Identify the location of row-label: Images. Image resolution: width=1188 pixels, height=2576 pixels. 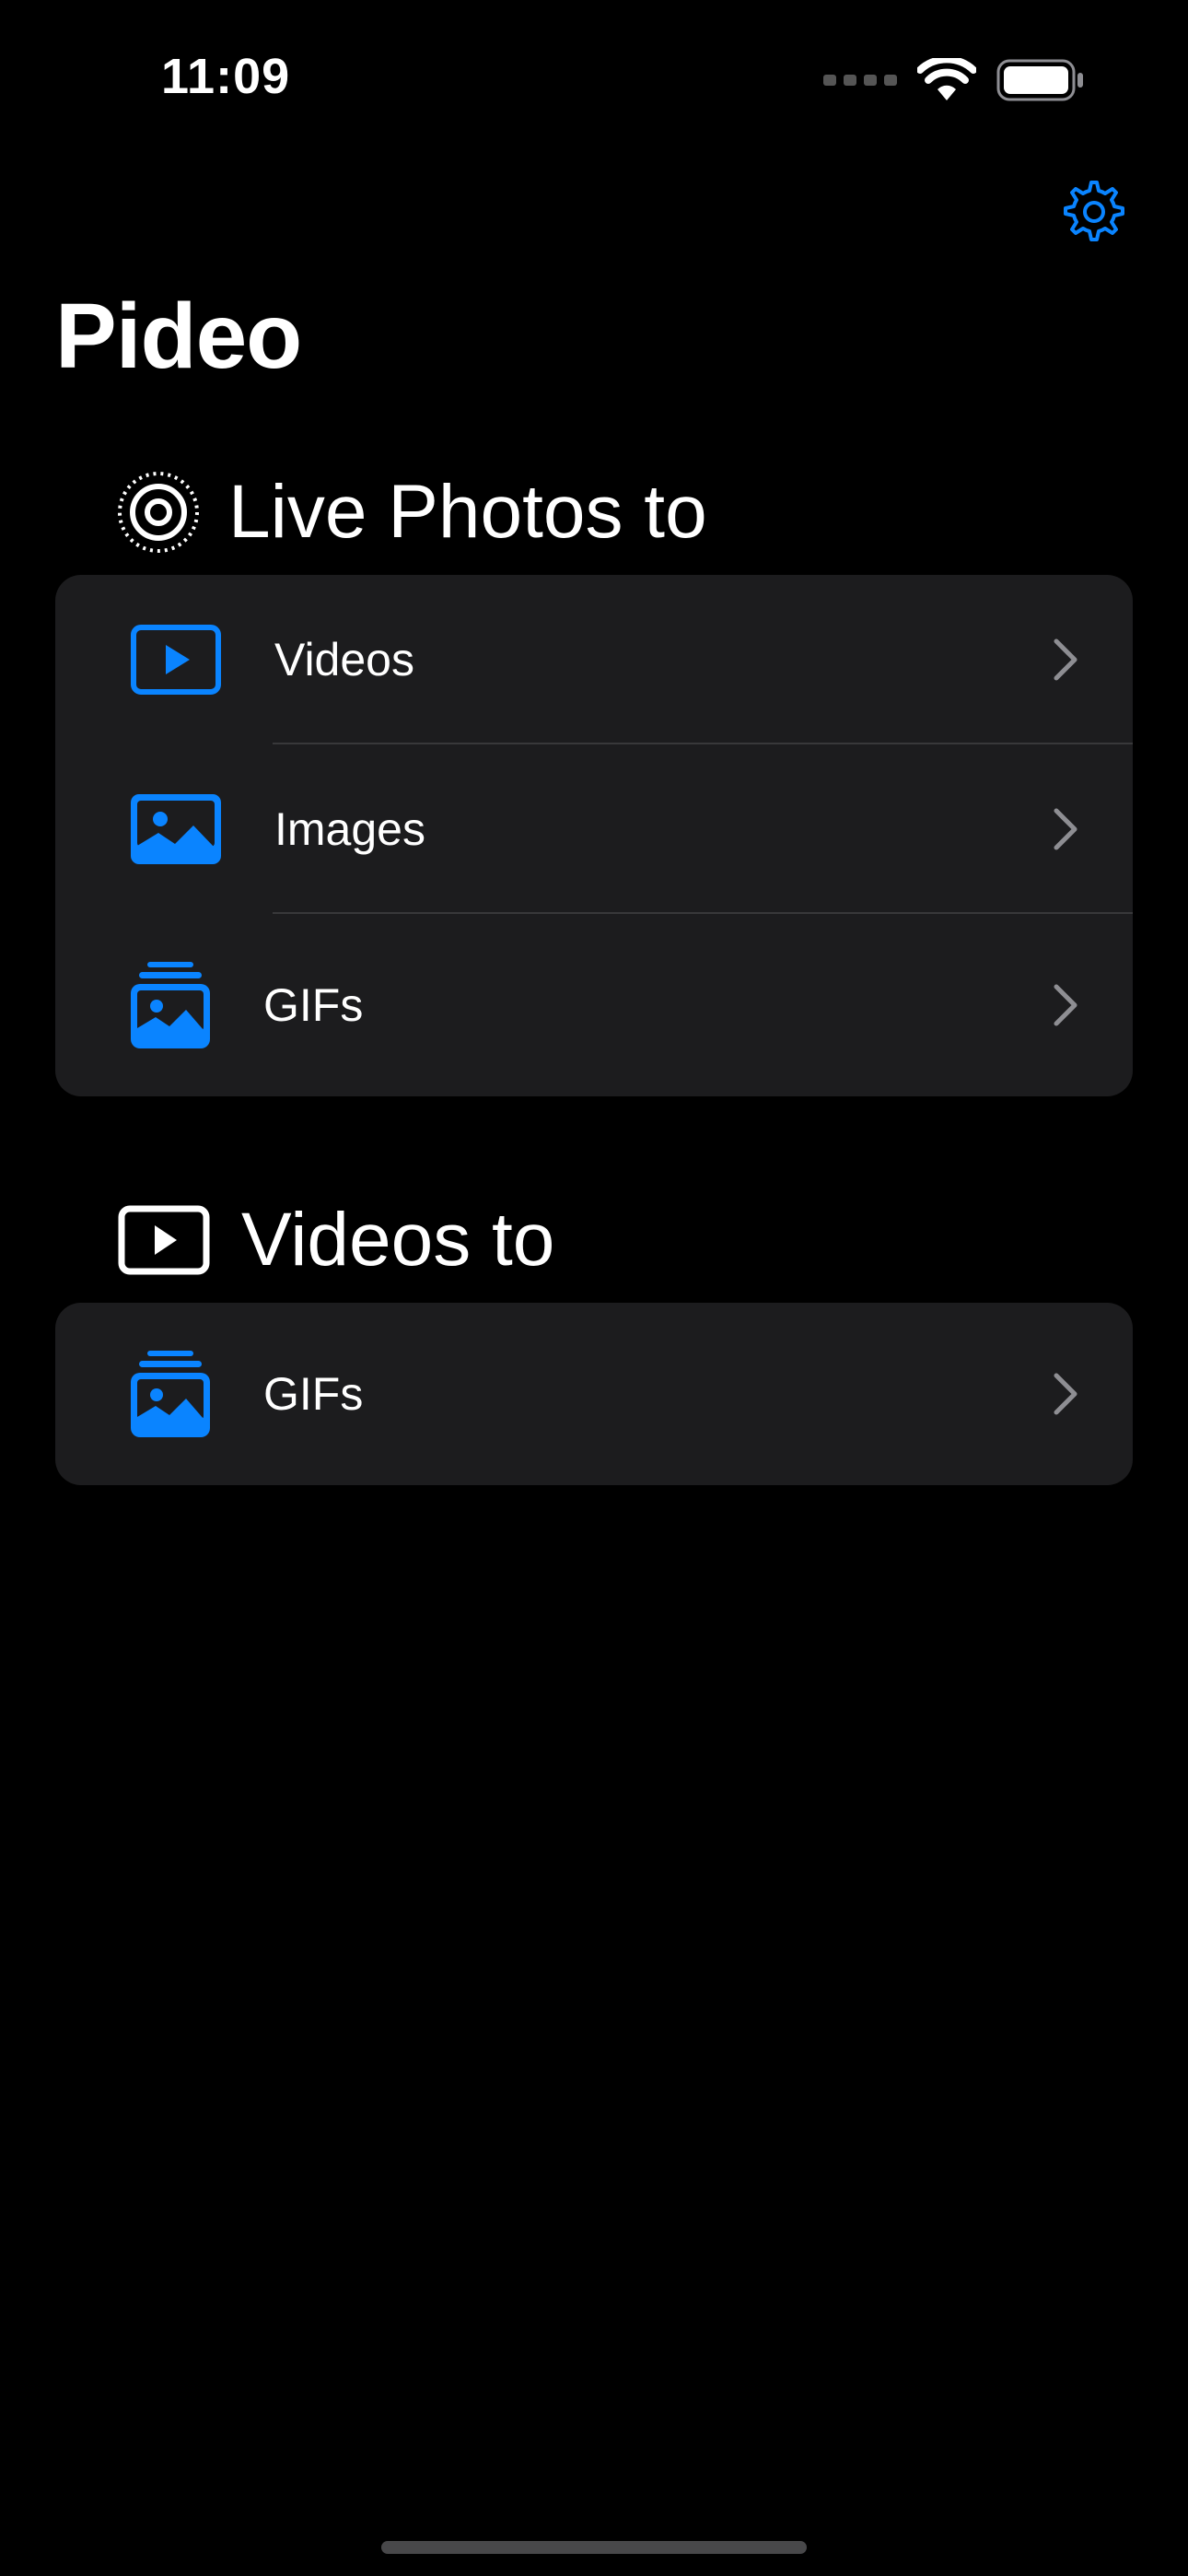
(349, 829).